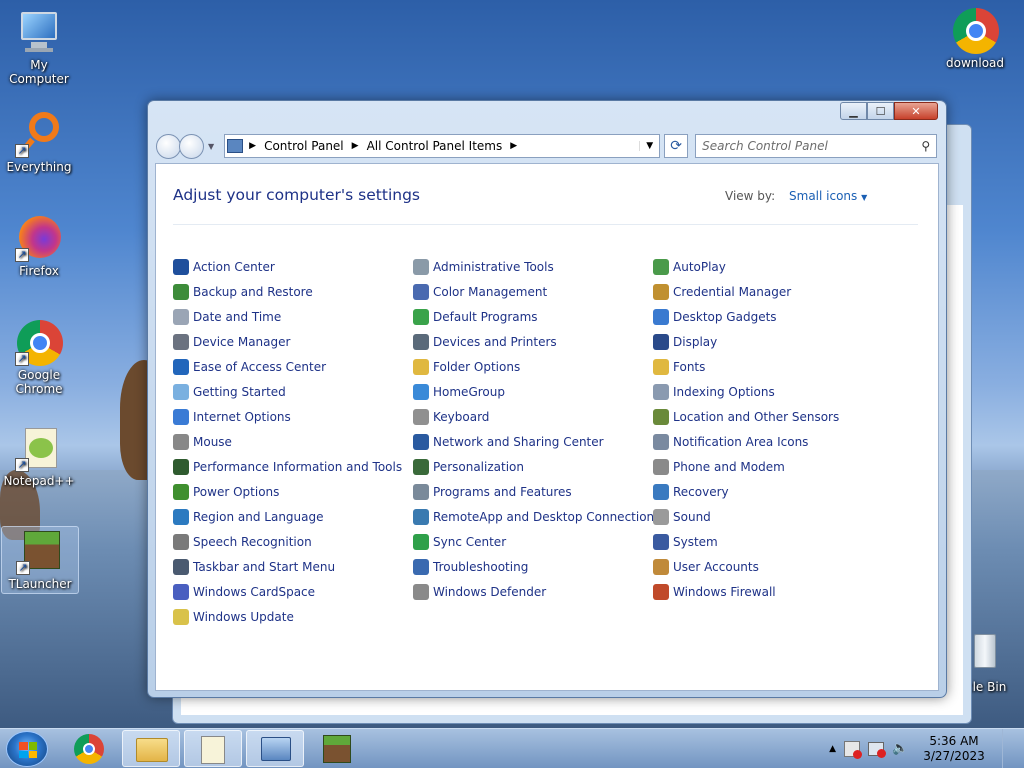  Describe the element at coordinates (304, 146) in the screenshot. I see `breadcrumb-control-panel: Control Panel` at that location.